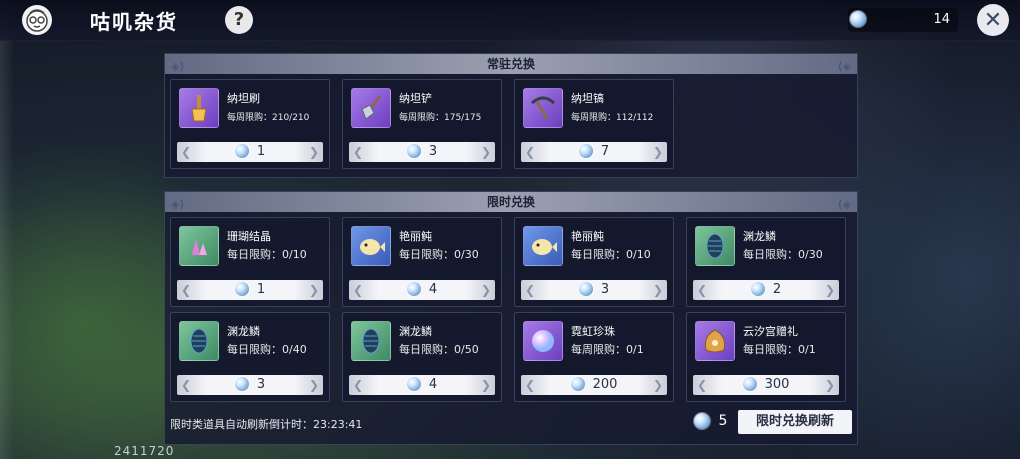 Image resolution: width=1020 pixels, height=459 pixels. I want to click on shop-item-card: 云汐宫赠礼 每日限购：0/1 ❮ 300 ❯, so click(766, 357).